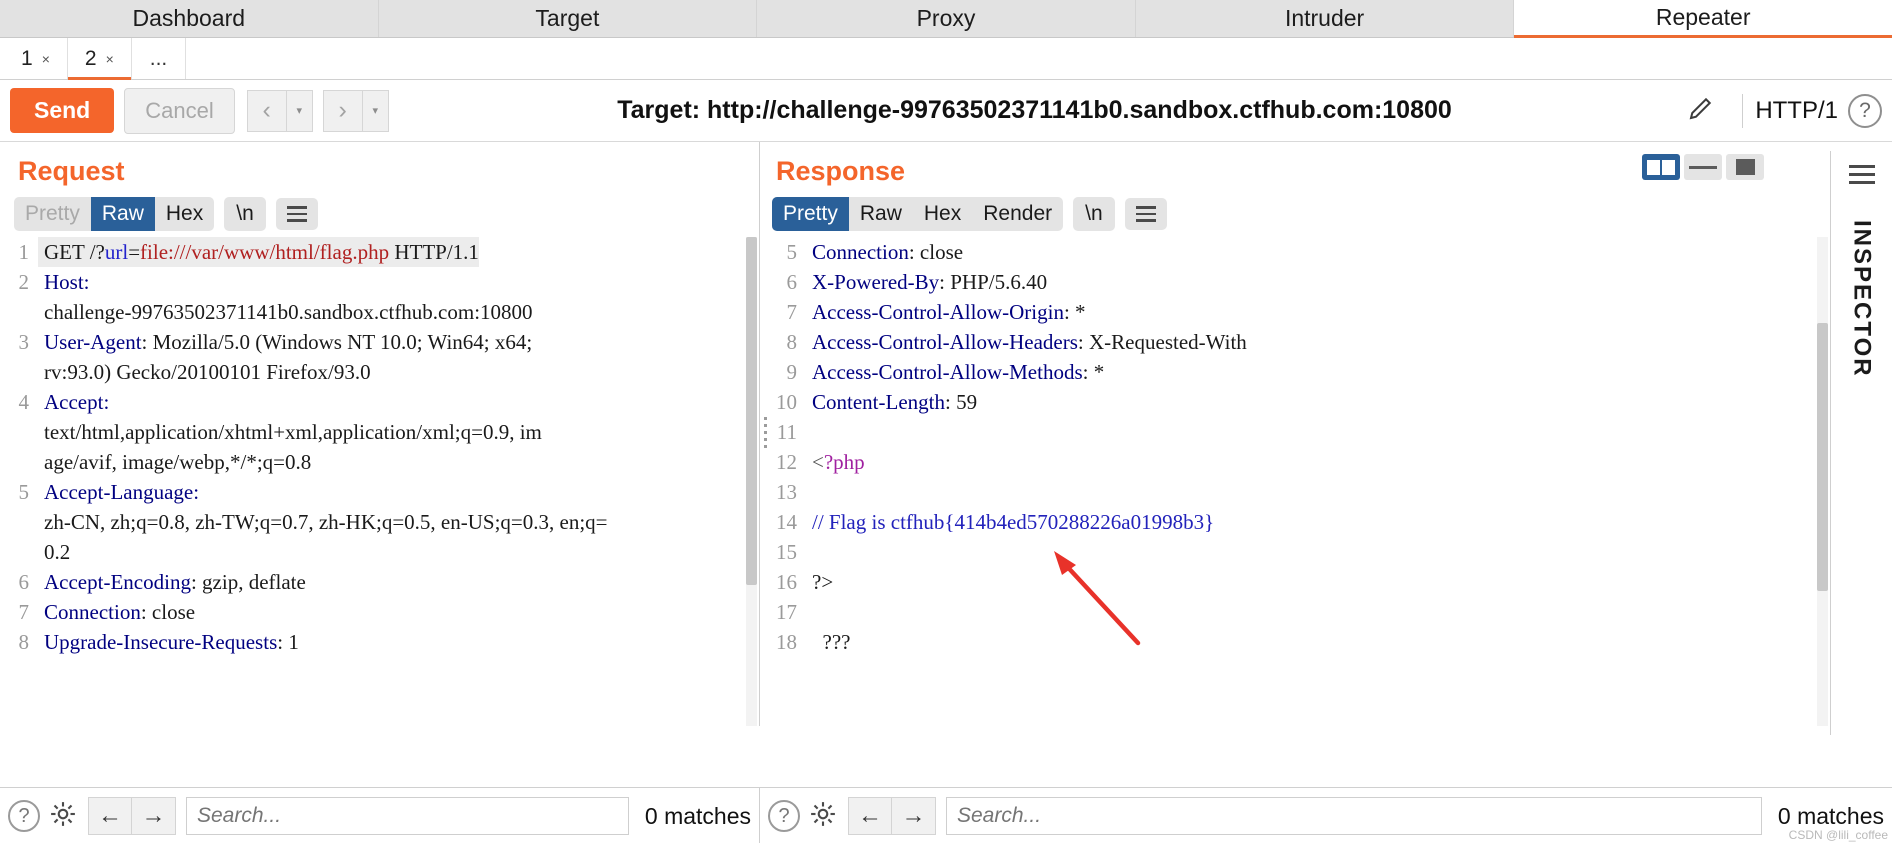 The image size is (1892, 843). I want to click on forward-nav-group: › ▾, so click(355, 110).